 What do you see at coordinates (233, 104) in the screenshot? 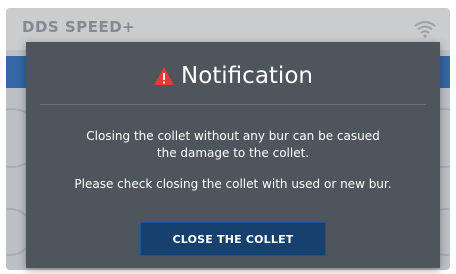
I see `dialog-divider` at bounding box center [233, 104].